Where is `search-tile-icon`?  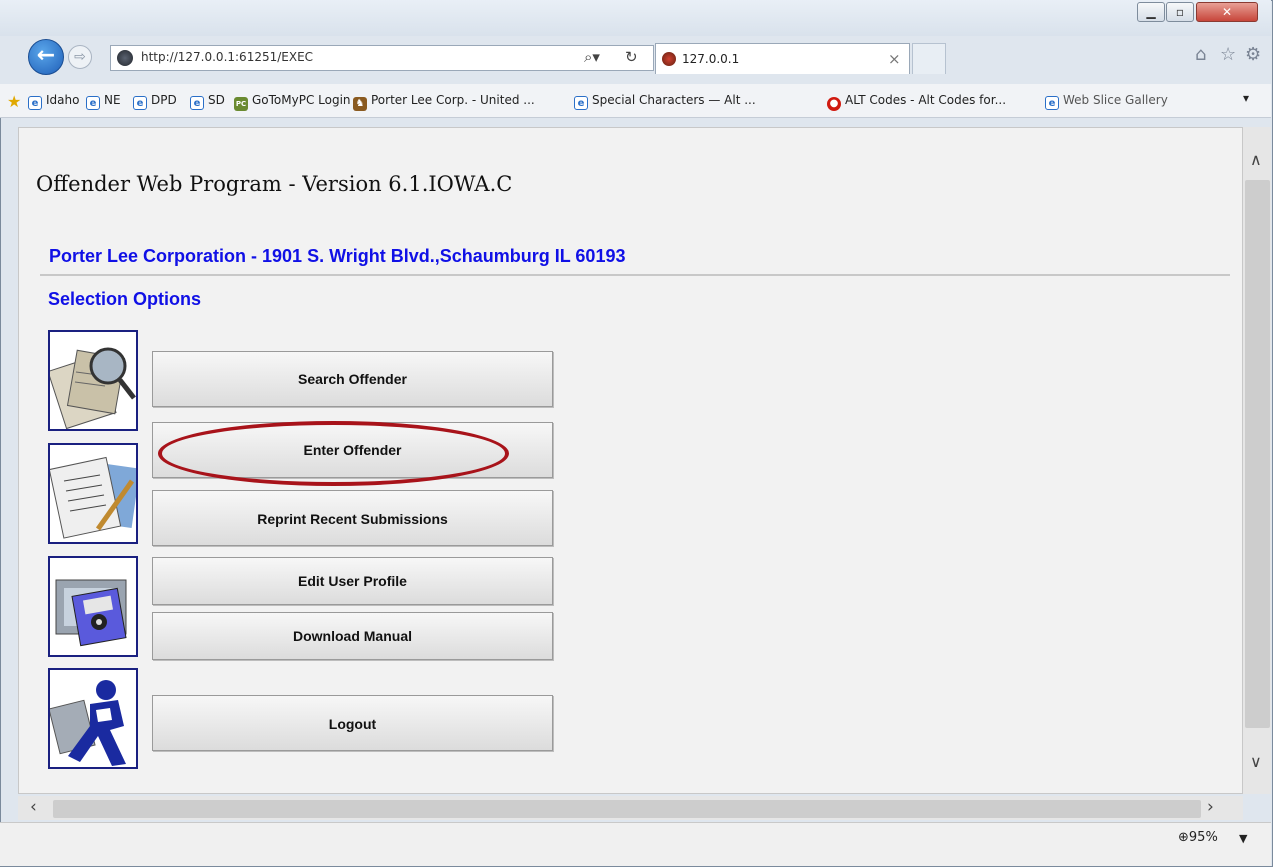
search-tile-icon is located at coordinates (93, 380).